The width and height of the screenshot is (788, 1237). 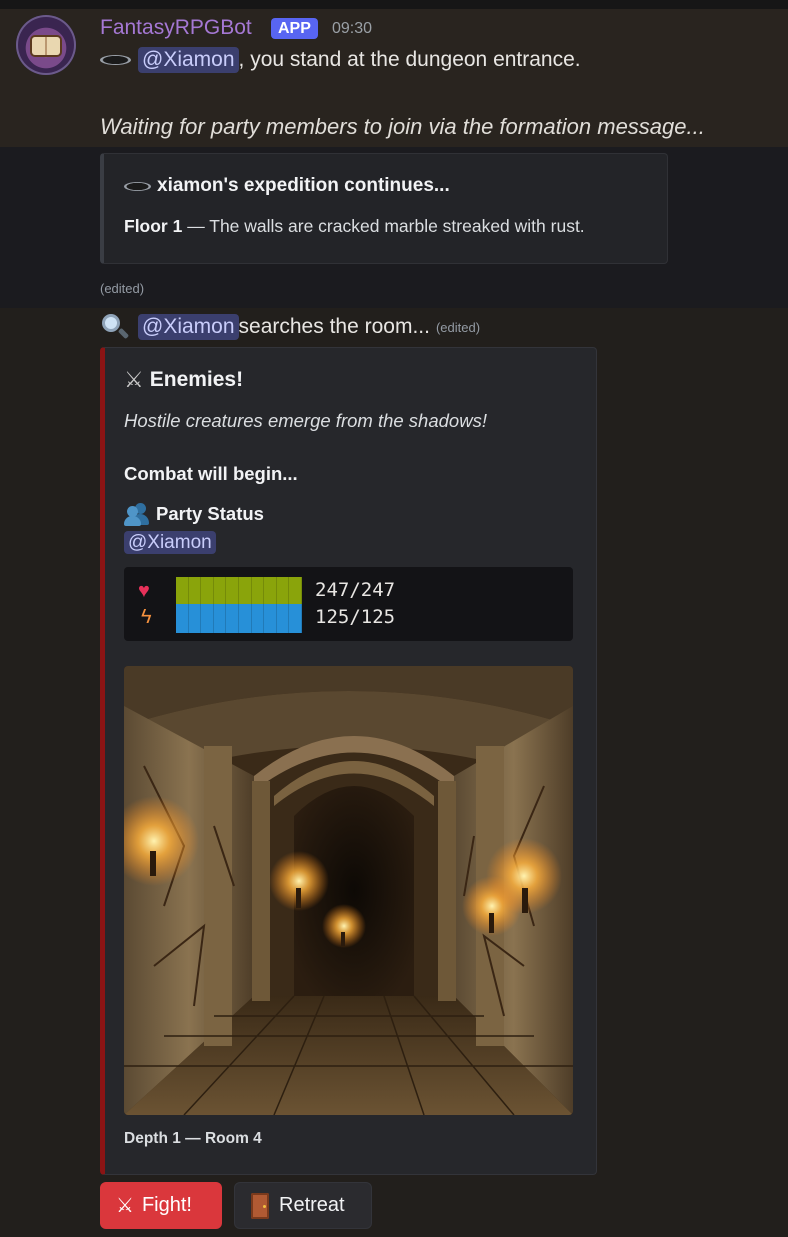 What do you see at coordinates (196, 379) in the screenshot?
I see `embed-title-text: Enemies!` at bounding box center [196, 379].